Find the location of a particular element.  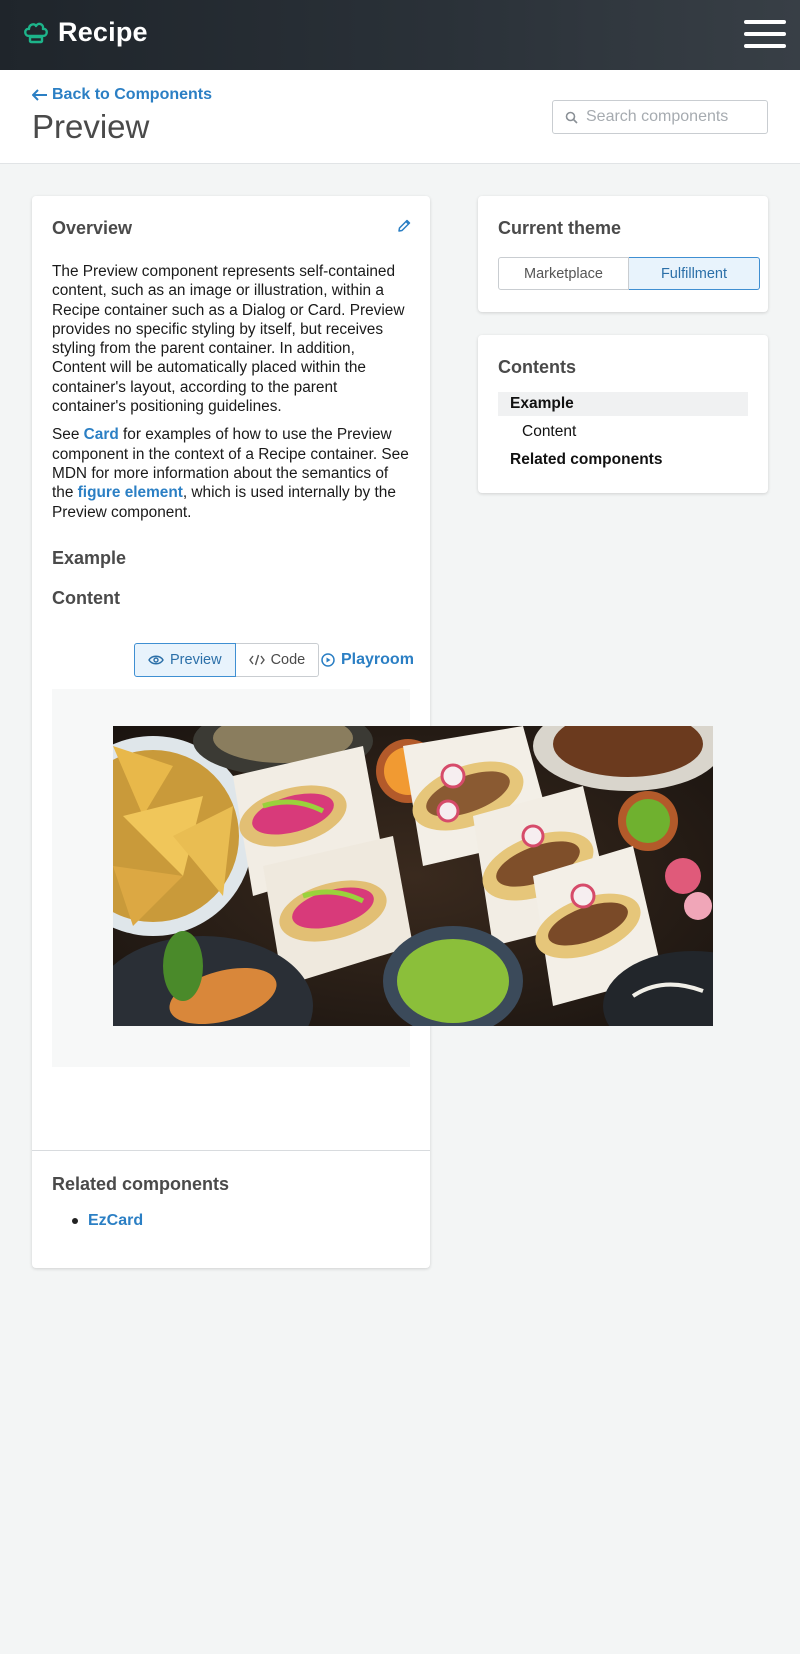

arrow-left-icon is located at coordinates (39, 95).